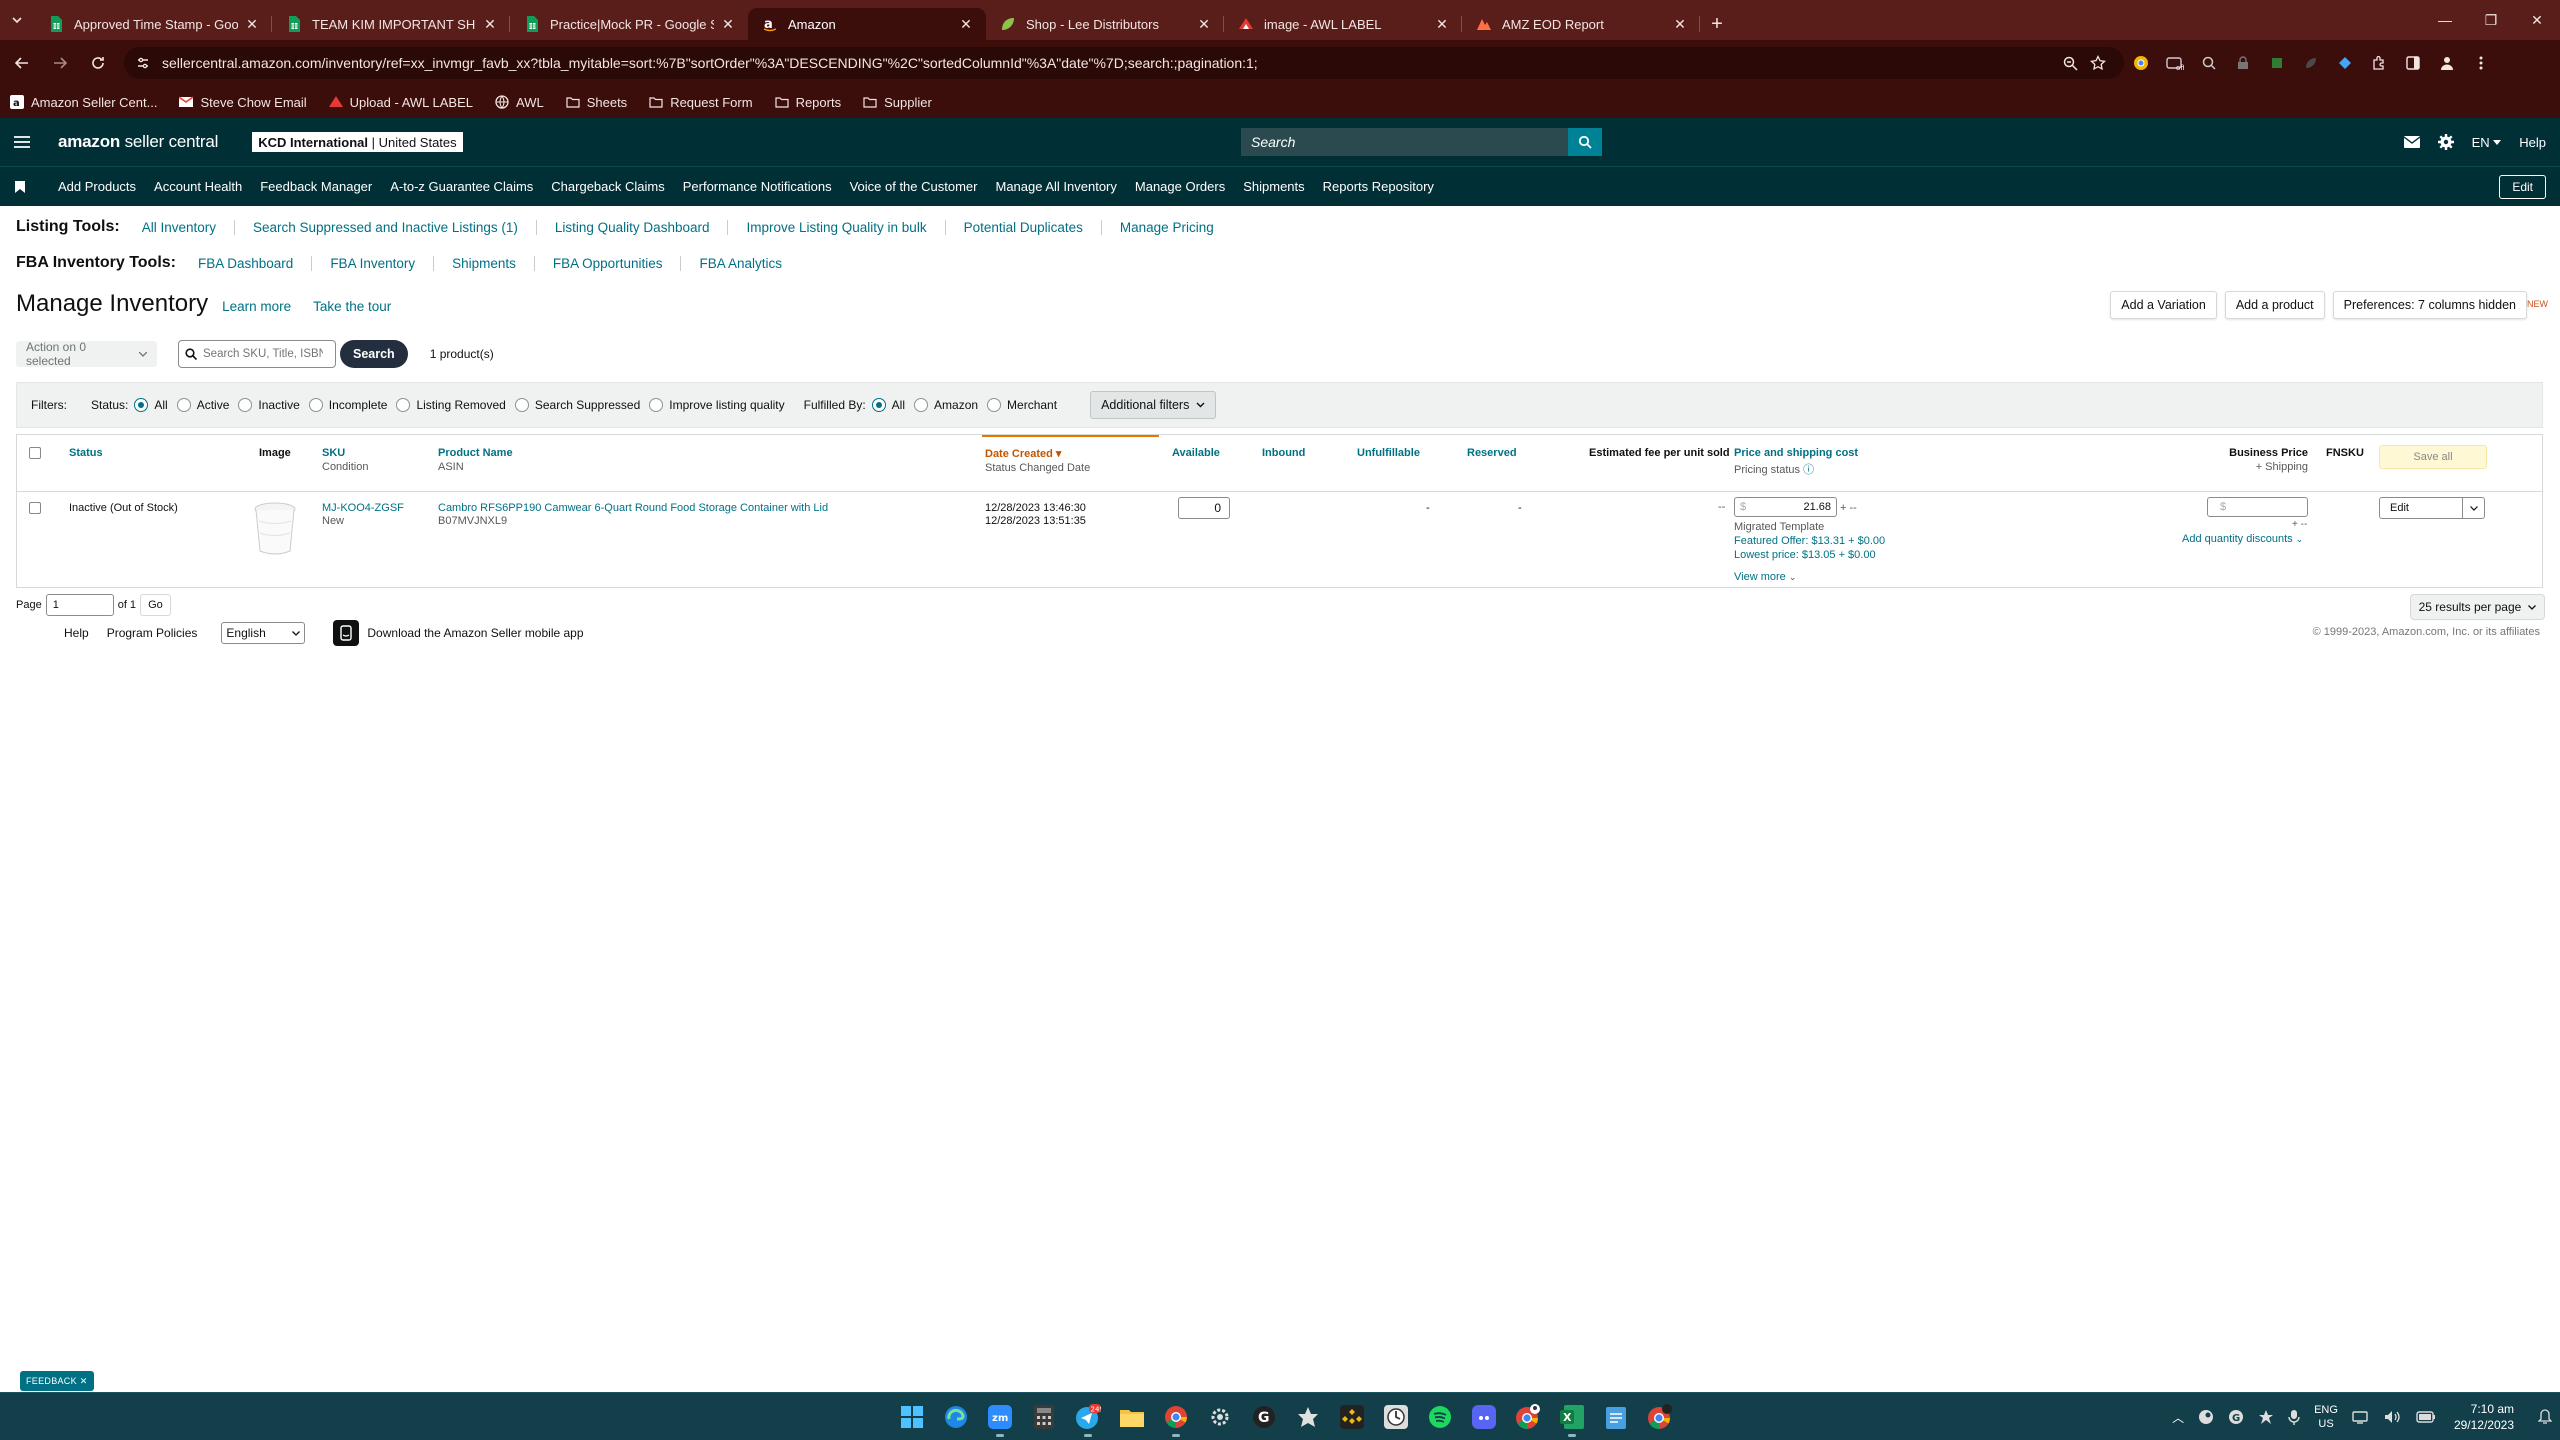  What do you see at coordinates (956, 405) in the screenshot?
I see `fulfilled-filter-option-label: Amazon` at bounding box center [956, 405].